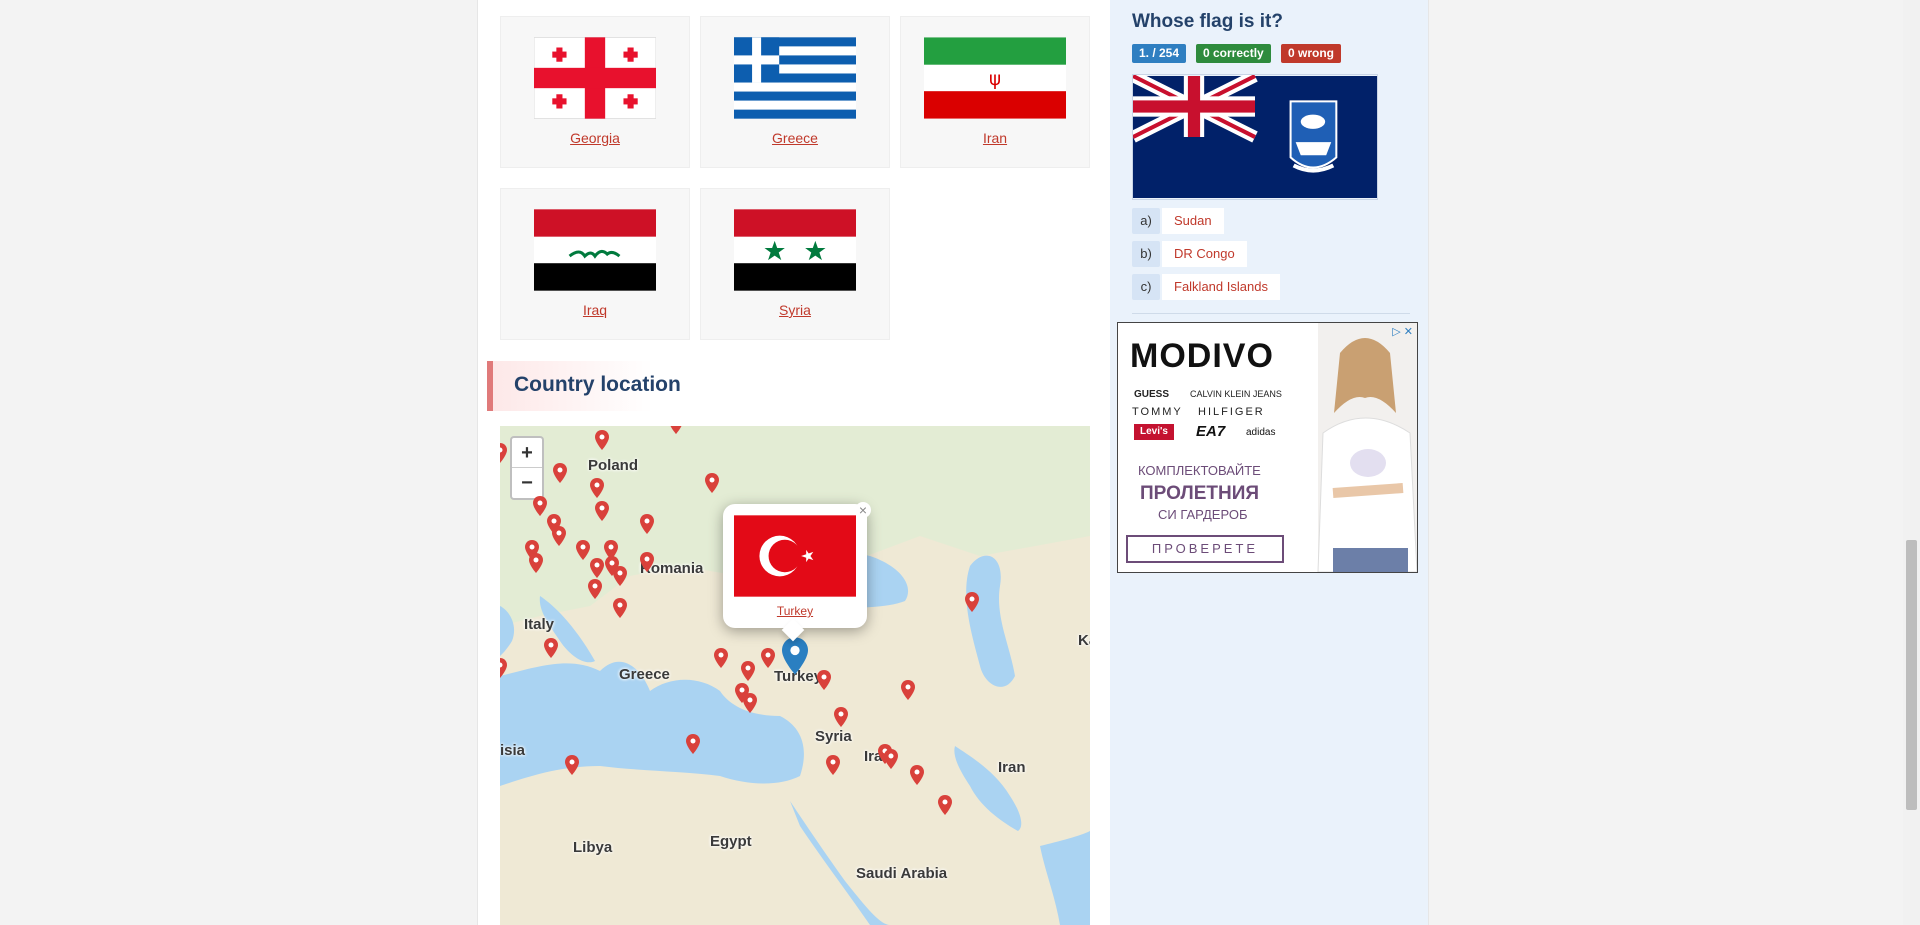  I want to click on zoom-in-button: +, so click(527, 453).